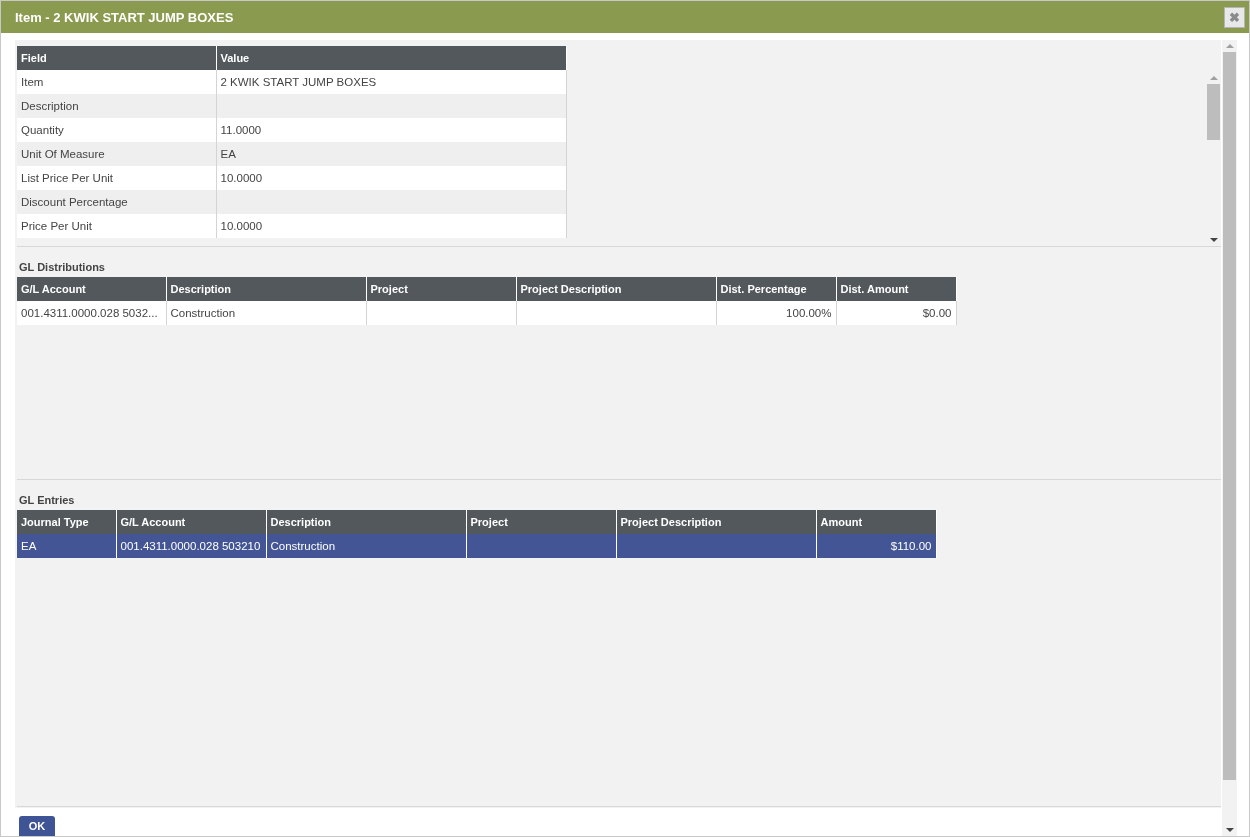 The width and height of the screenshot is (1250, 837). I want to click on column-header: Dist. Amount, so click(896, 289).